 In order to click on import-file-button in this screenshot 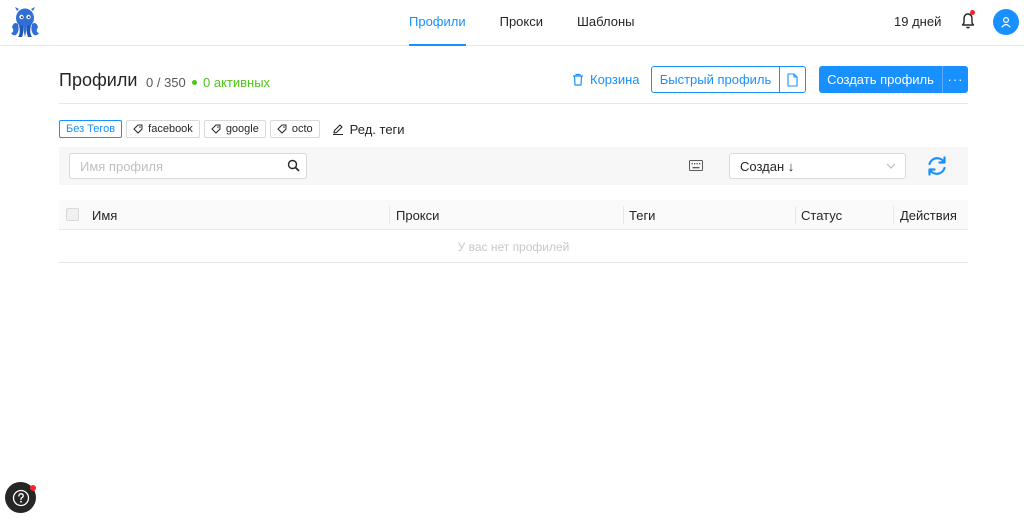, I will do `click(792, 79)`.